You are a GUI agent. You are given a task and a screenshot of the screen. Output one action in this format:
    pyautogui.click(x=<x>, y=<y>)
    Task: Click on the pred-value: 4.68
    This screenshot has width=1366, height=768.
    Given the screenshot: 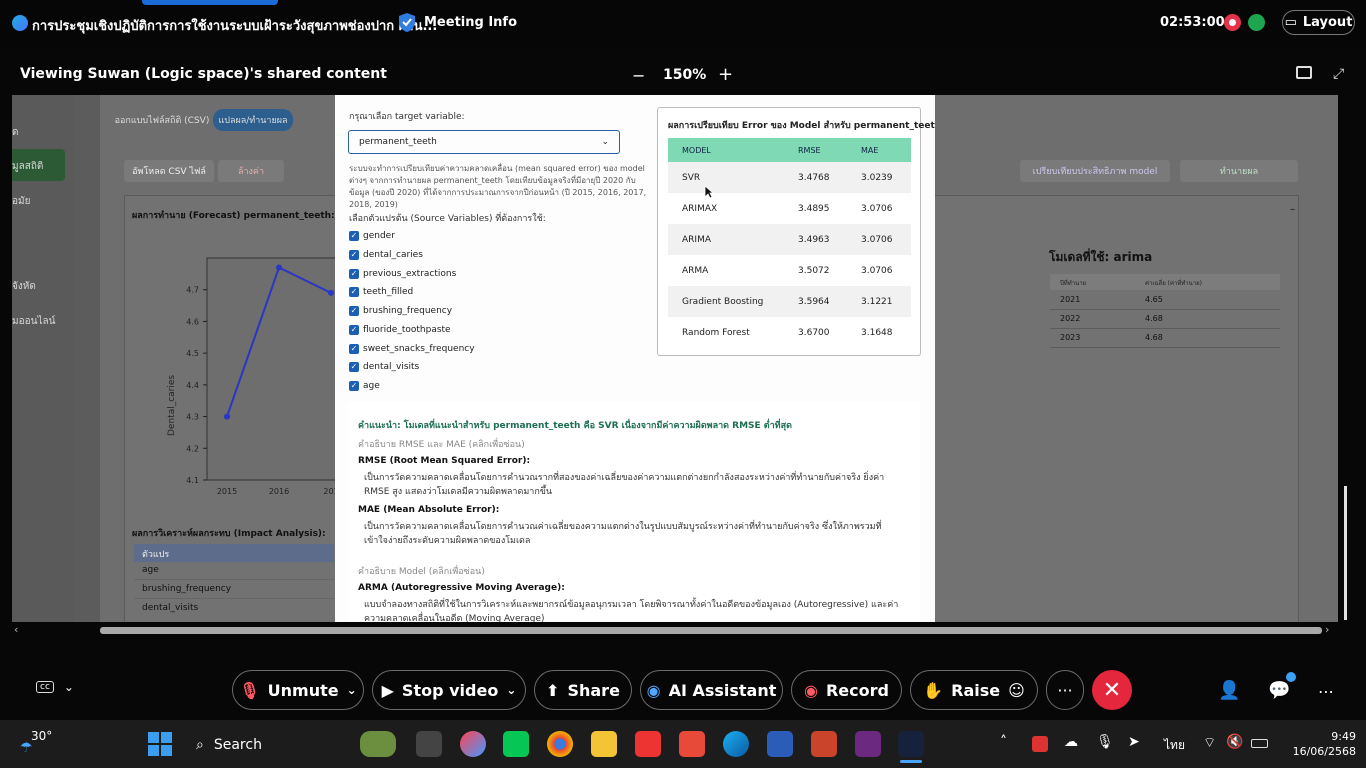 What is the action you would take?
    pyautogui.click(x=1154, y=337)
    